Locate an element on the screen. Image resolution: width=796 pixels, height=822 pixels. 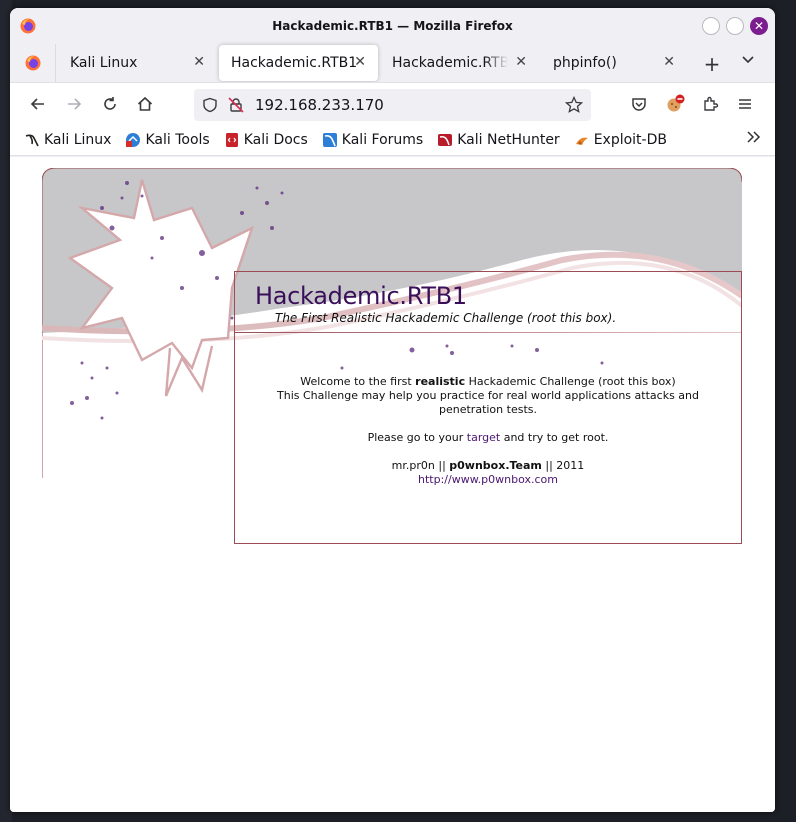
back-button is located at coordinates (38, 104).